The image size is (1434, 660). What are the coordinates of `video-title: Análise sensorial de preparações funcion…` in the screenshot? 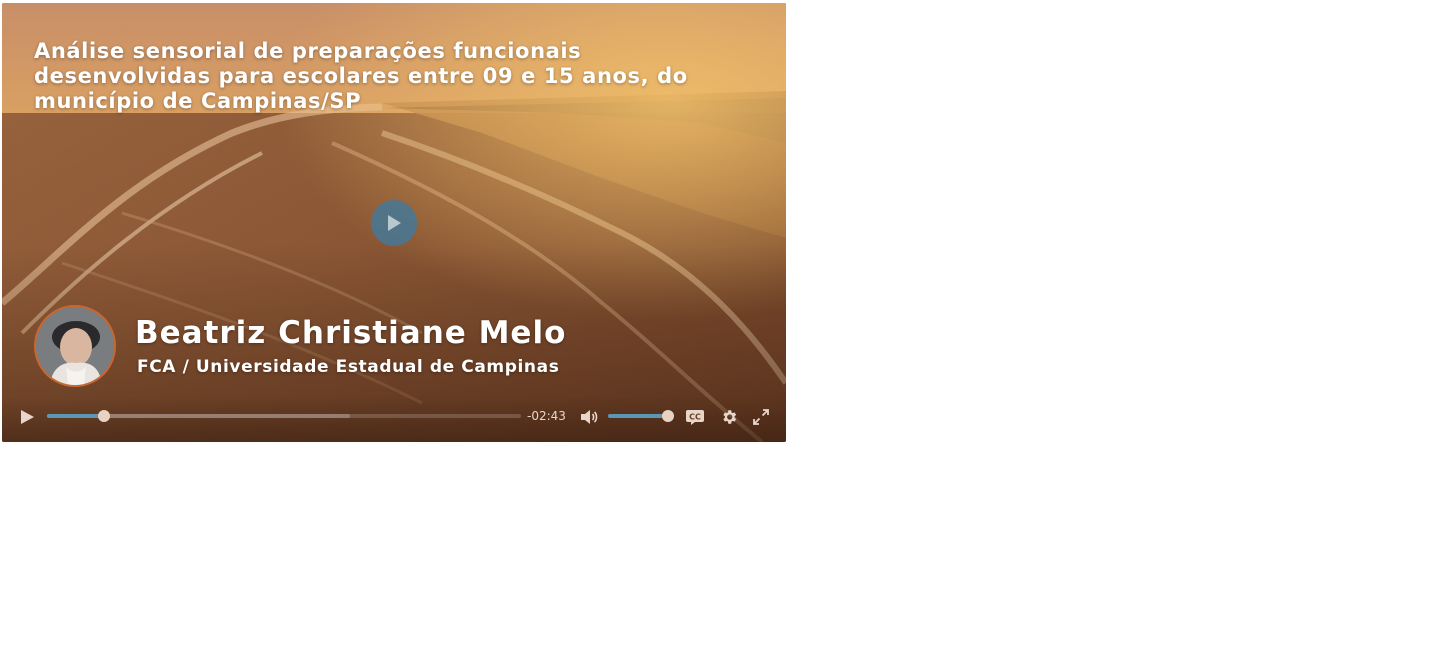 It's located at (361, 76).